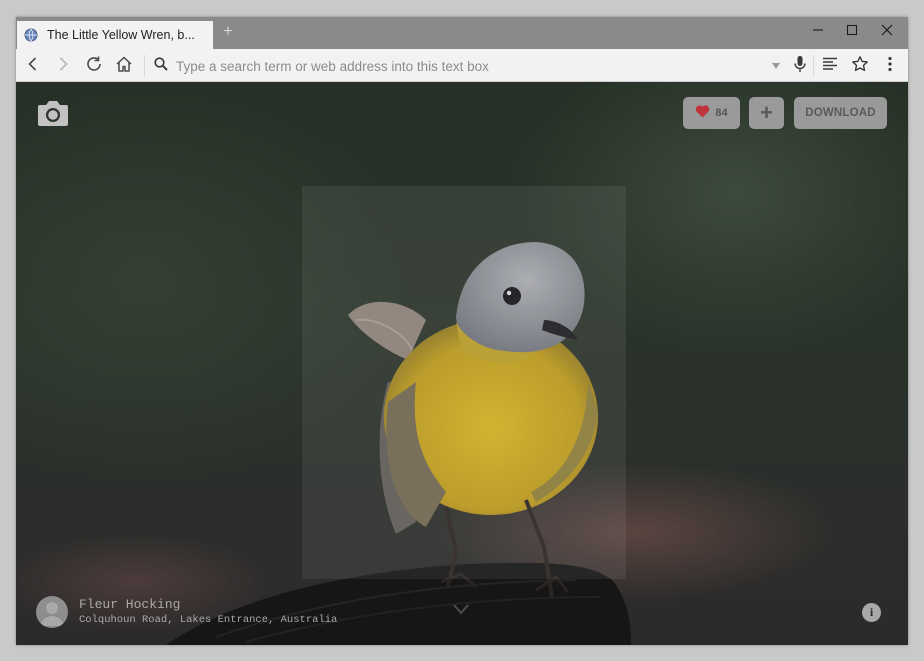  Describe the element at coordinates (53, 113) in the screenshot. I see `camera-button` at that location.